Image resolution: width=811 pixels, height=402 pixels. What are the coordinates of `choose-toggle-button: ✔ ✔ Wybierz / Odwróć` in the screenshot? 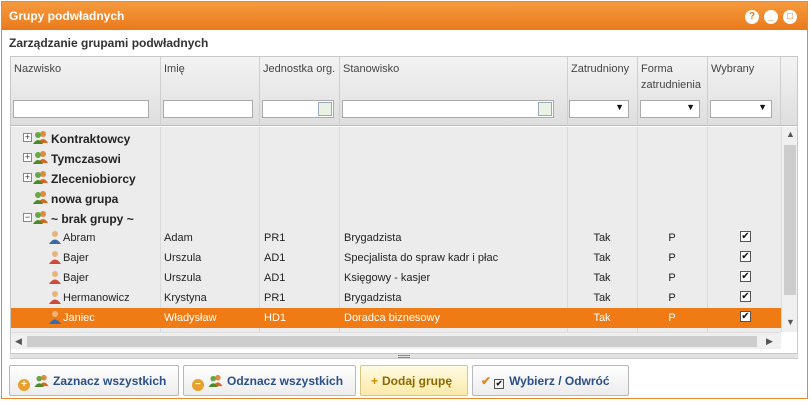 It's located at (550, 380).